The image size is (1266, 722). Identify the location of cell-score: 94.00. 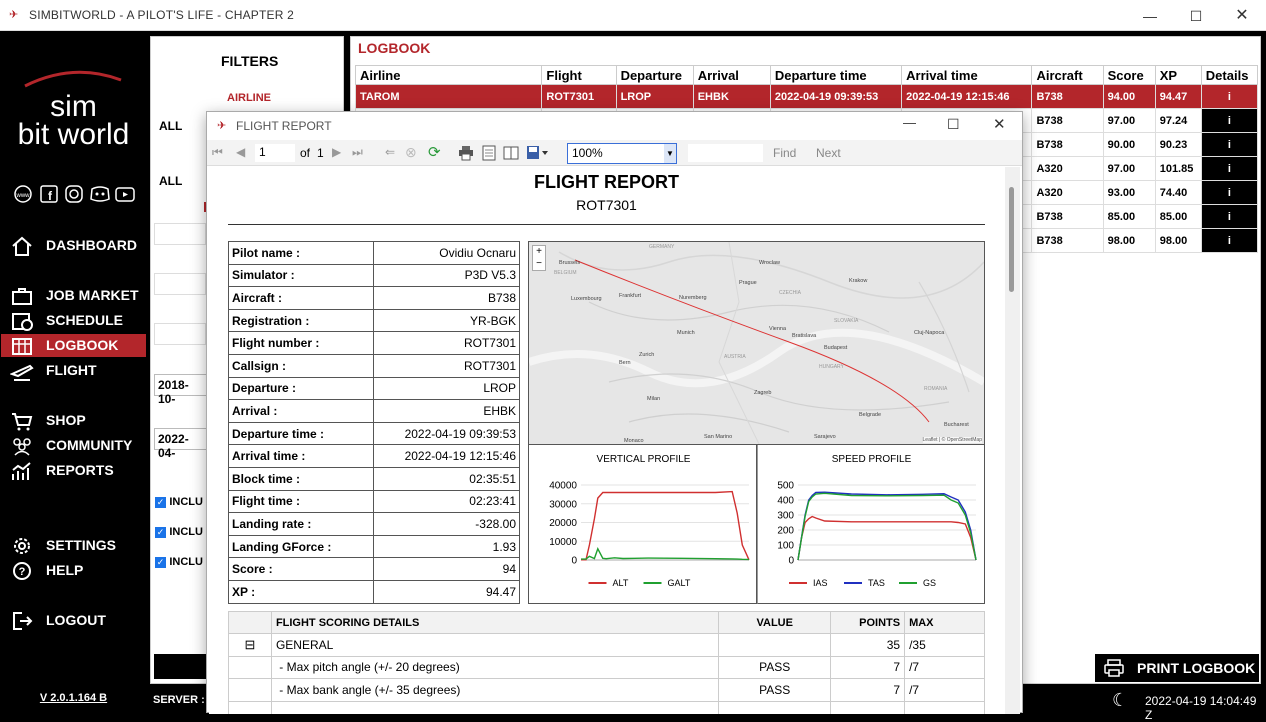
(1129, 96).